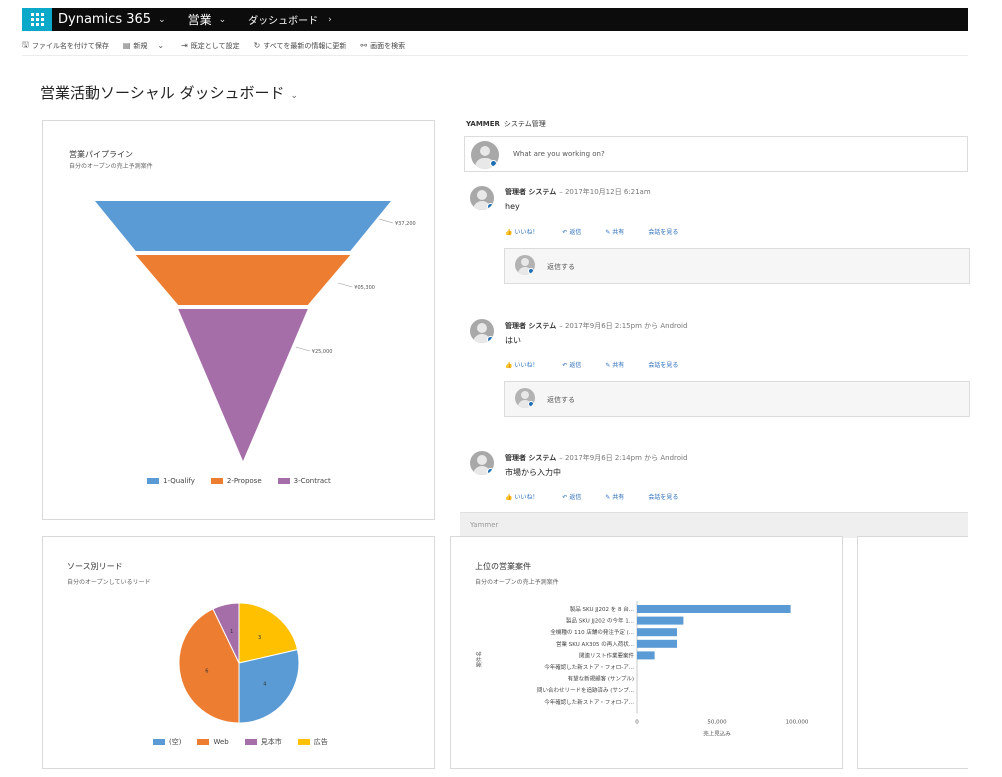  I want to click on set-default-button: ⇥ 既定として設定, so click(210, 46).